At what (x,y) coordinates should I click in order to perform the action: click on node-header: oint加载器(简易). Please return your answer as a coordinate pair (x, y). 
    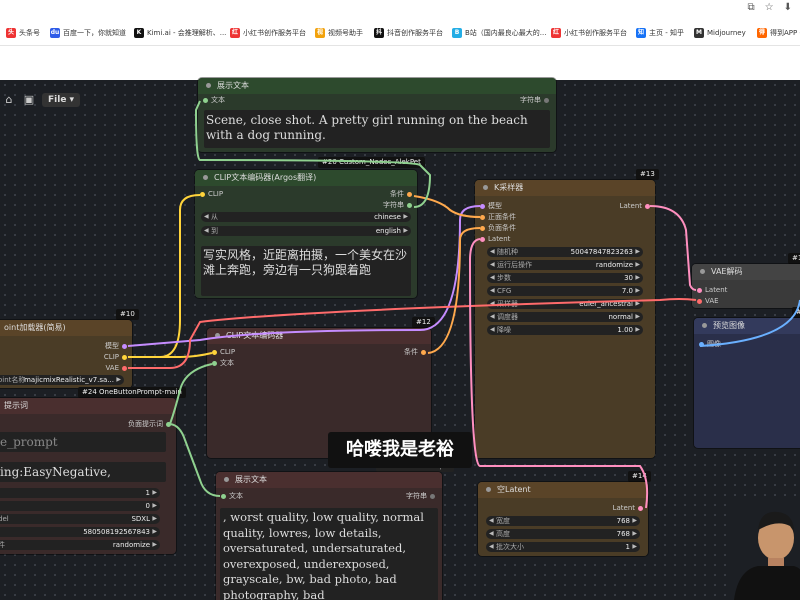
    Looking at the image, I should click on (66, 328).